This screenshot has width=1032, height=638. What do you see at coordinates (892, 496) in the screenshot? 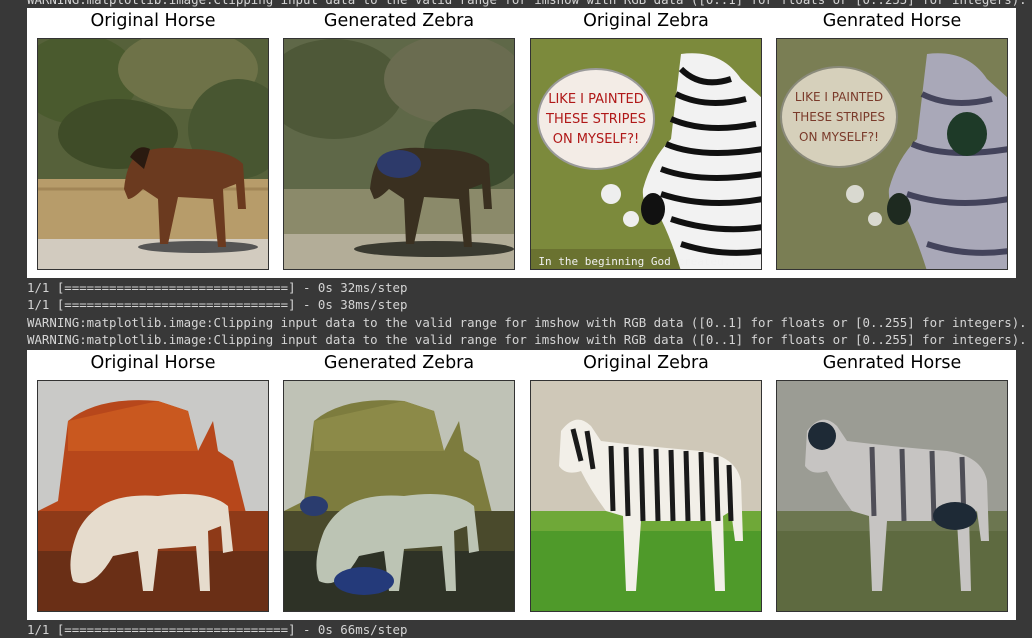
I see `generated-horse-image` at bounding box center [892, 496].